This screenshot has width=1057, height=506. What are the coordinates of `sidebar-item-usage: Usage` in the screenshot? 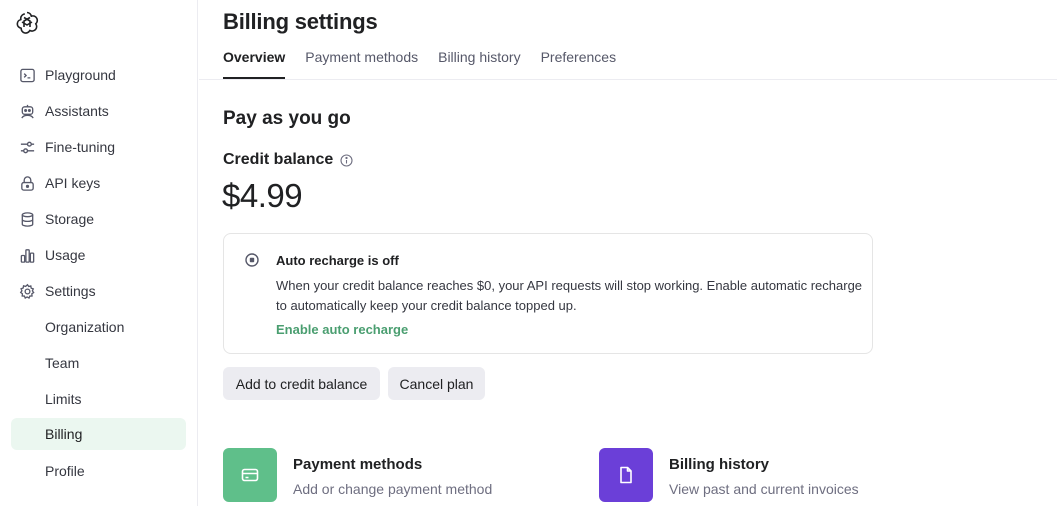 It's located at (98, 255).